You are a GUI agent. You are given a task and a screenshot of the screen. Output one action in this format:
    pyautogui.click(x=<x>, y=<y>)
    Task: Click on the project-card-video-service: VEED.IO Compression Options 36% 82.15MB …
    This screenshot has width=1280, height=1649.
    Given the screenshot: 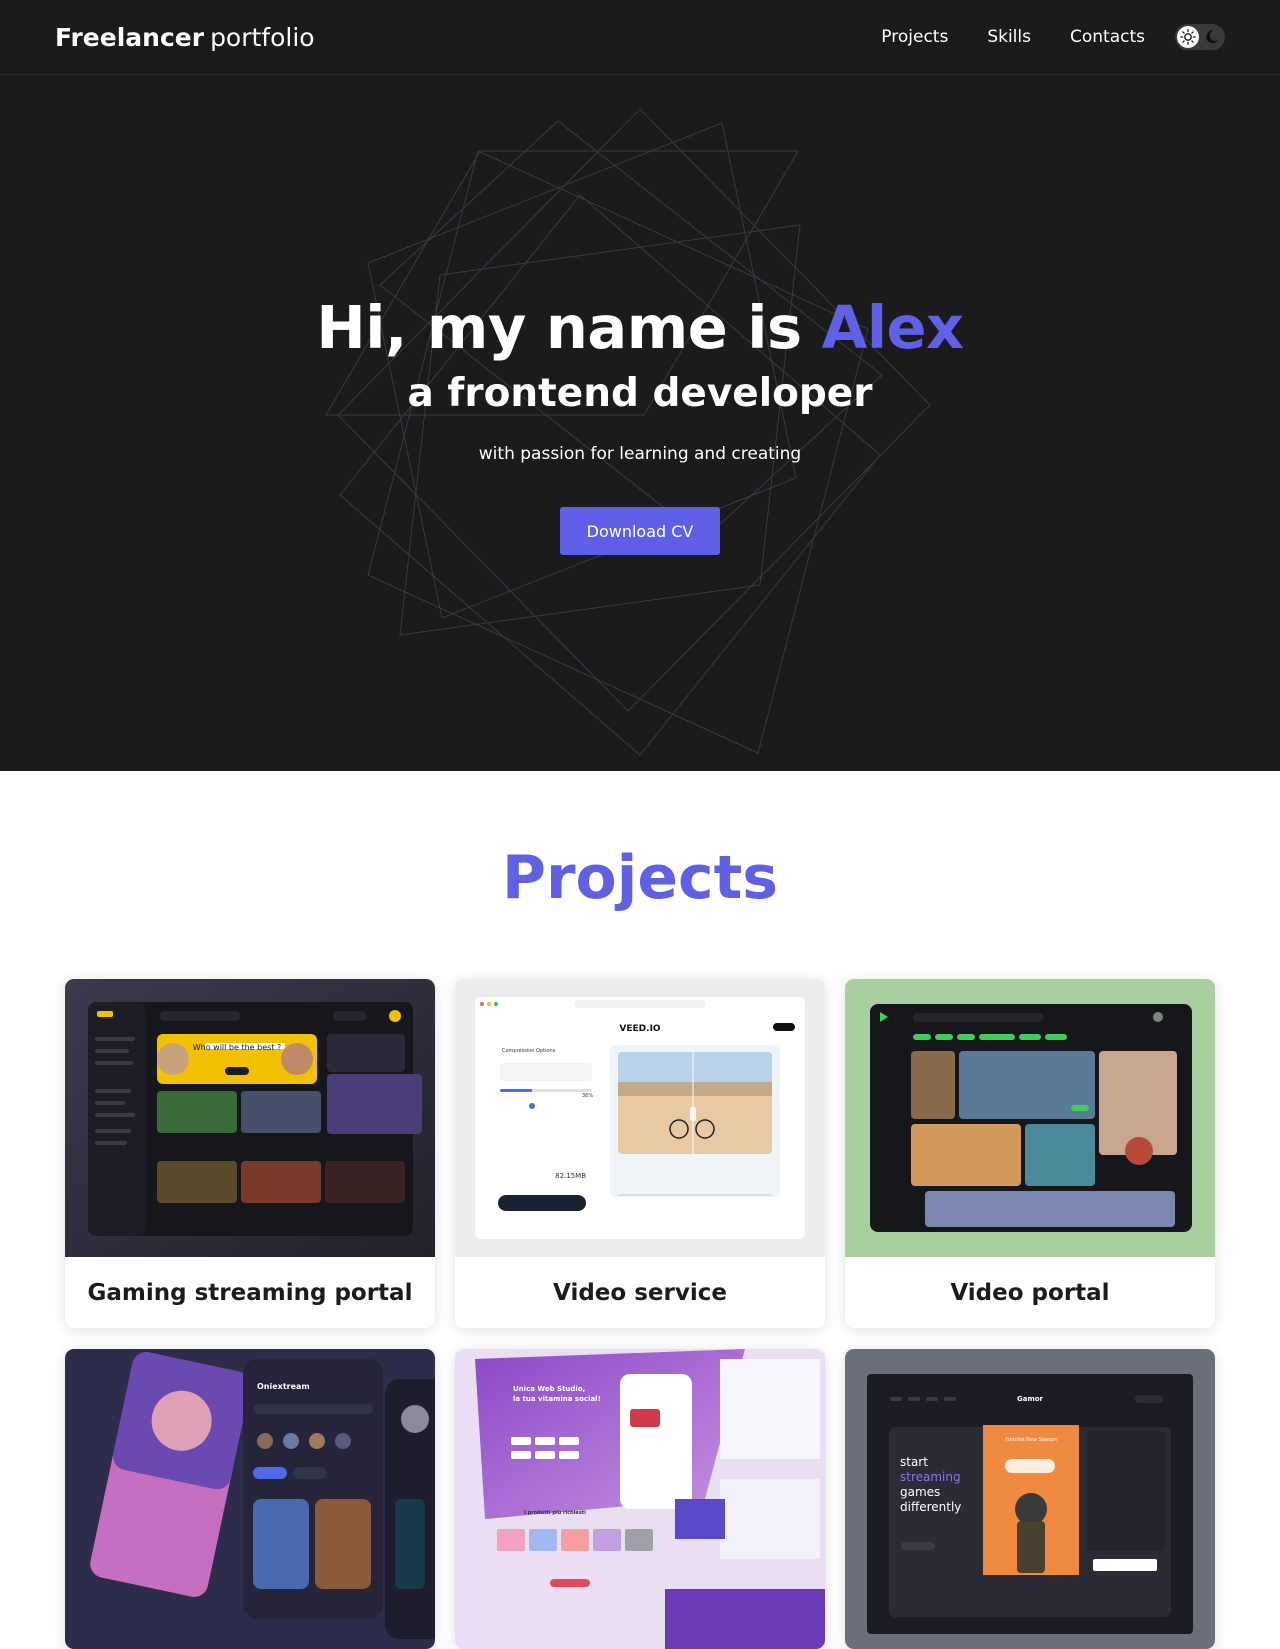 What is the action you would take?
    pyautogui.click(x=640, y=1153)
    